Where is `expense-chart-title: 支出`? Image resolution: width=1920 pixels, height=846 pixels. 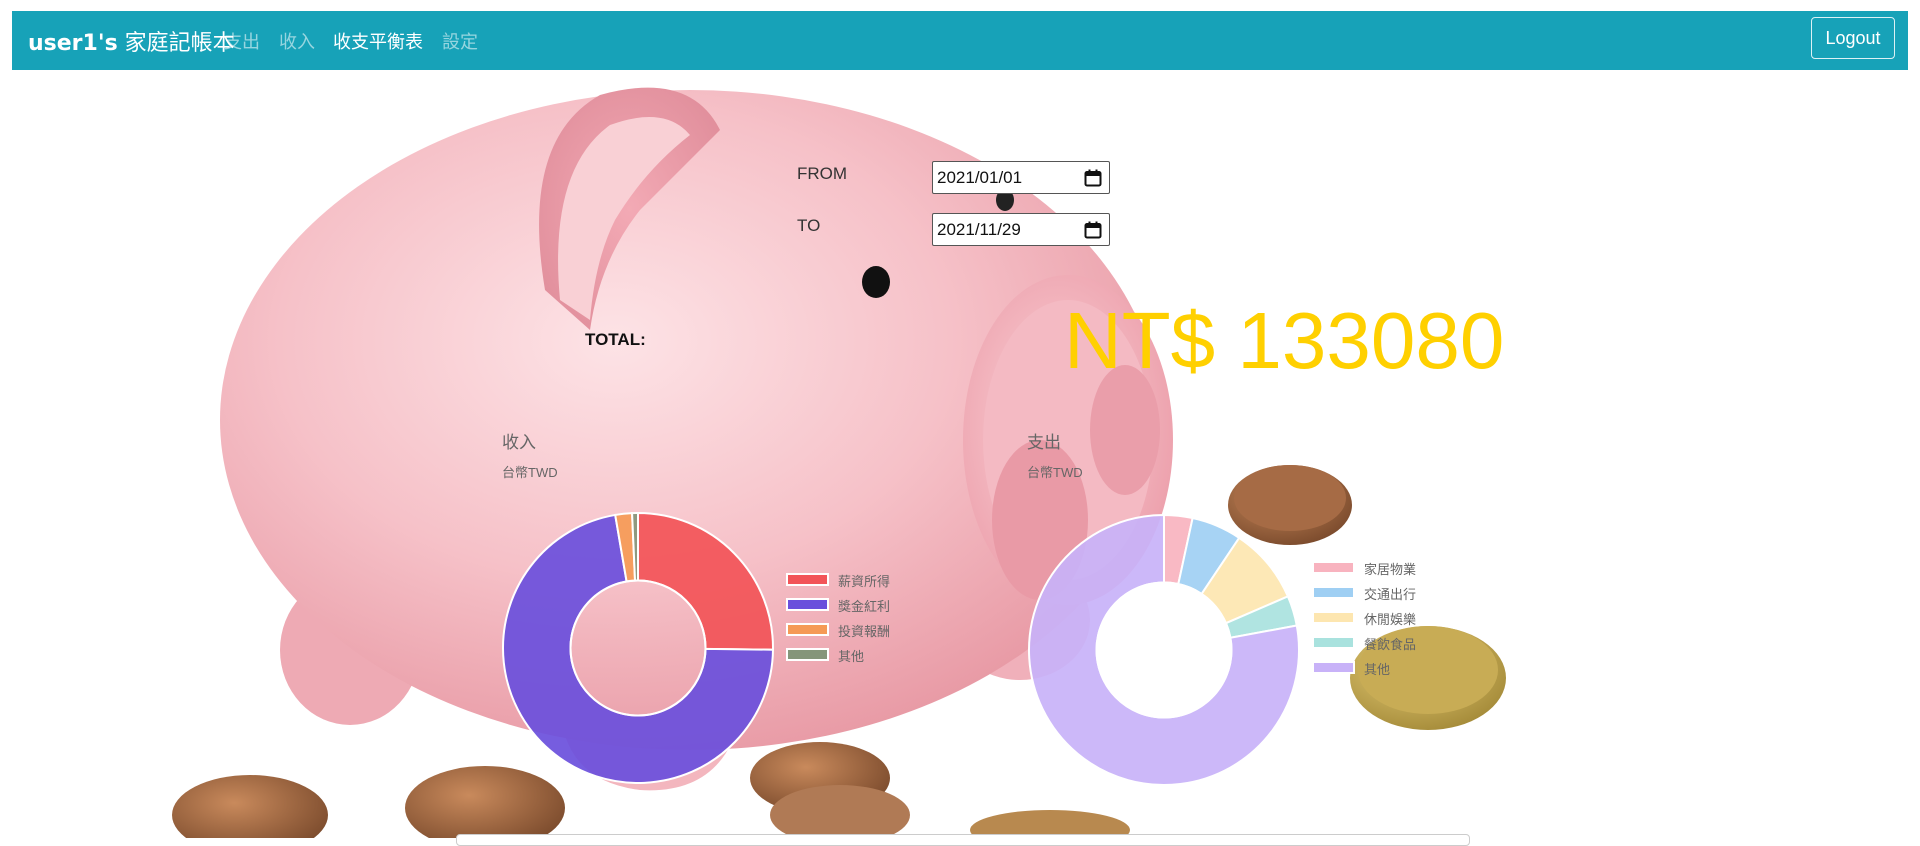 expense-chart-title: 支出 is located at coordinates (1044, 442).